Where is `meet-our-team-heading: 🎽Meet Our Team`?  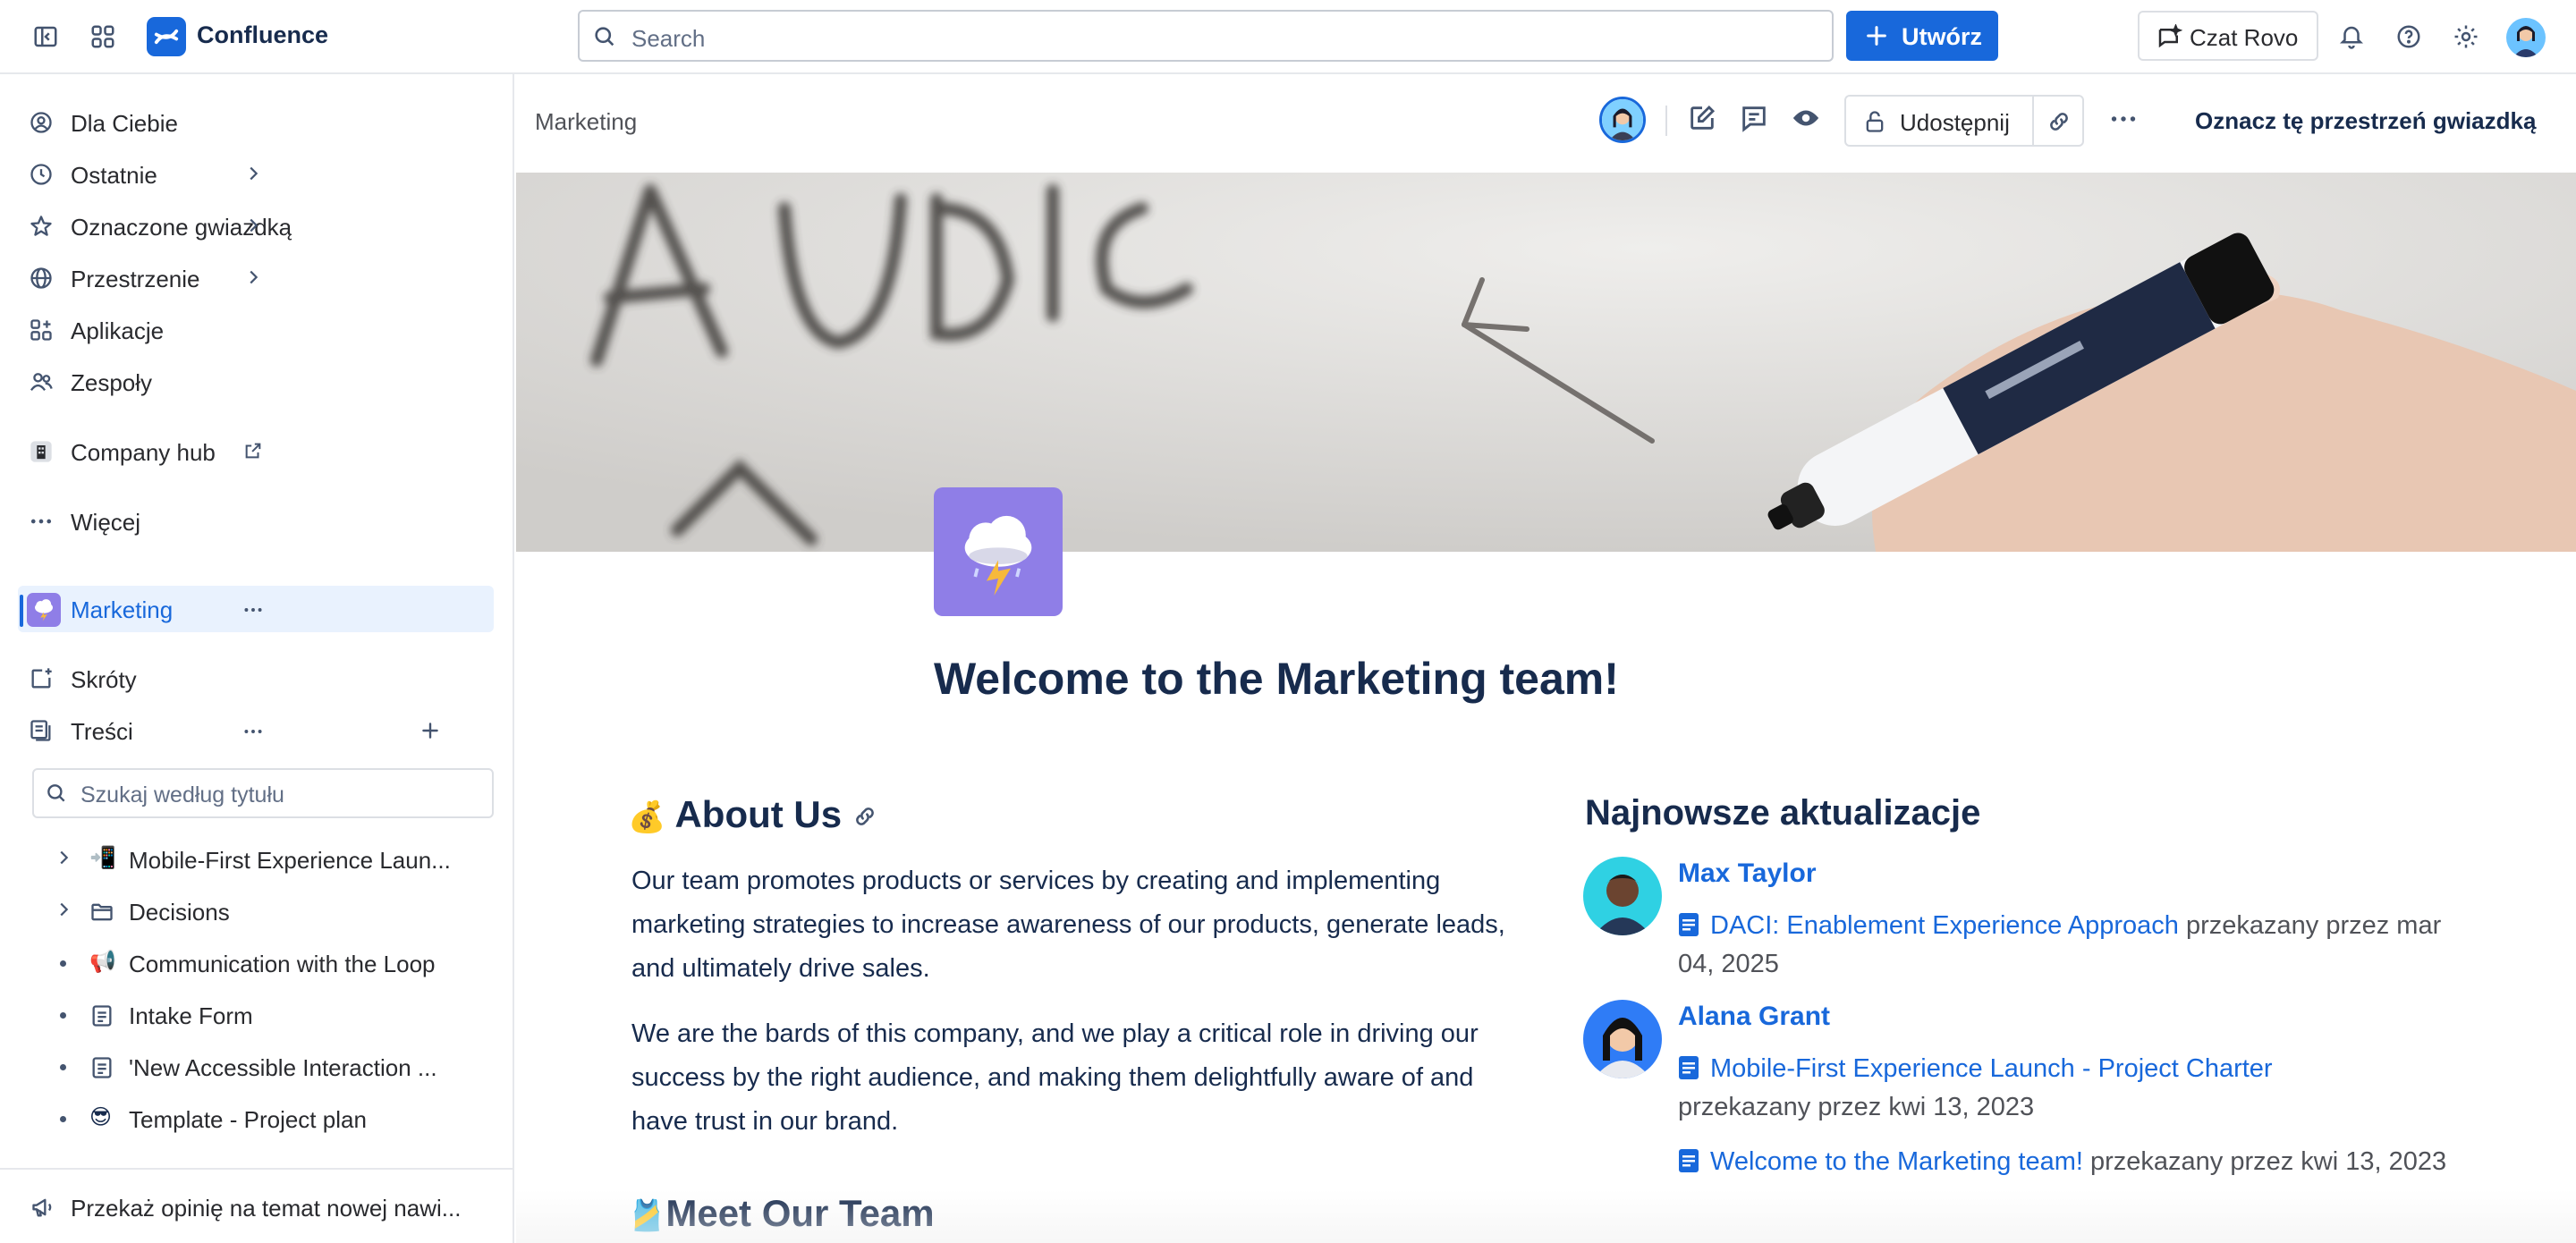 meet-our-team-heading: 🎽Meet Our Team is located at coordinates (781, 1213).